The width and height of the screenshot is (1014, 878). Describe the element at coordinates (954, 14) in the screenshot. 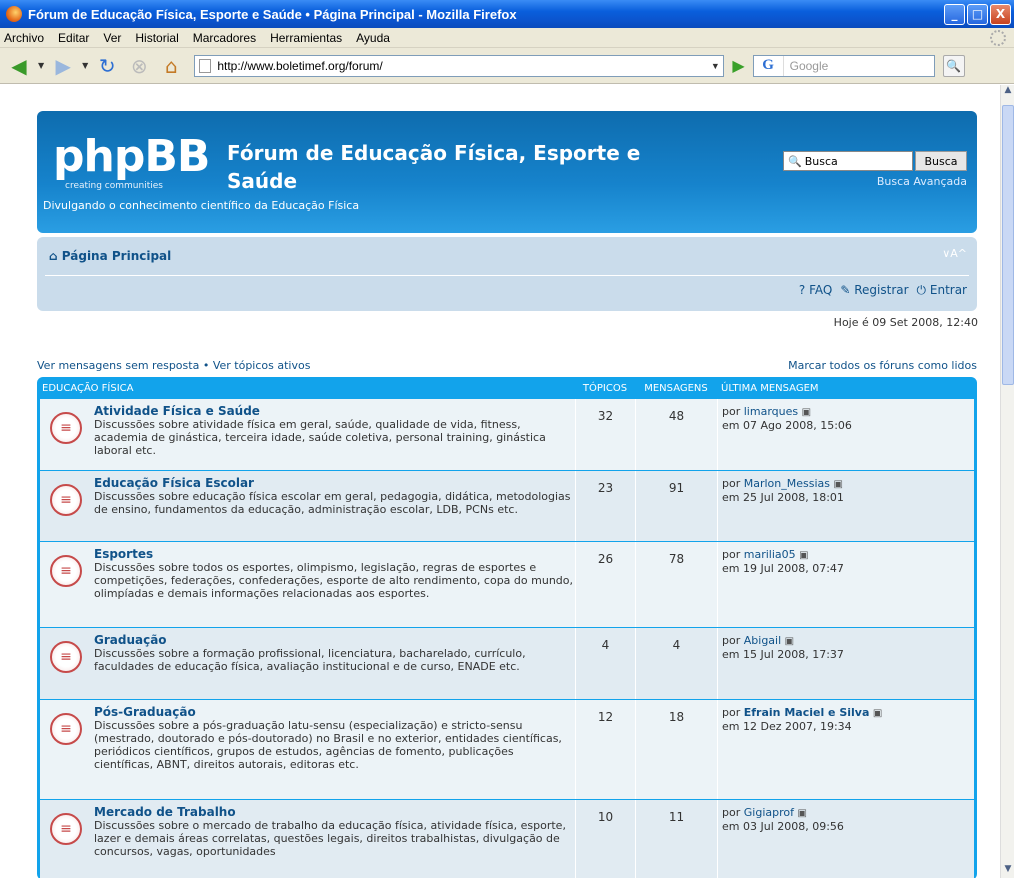

I see `minimize-button: _` at that location.